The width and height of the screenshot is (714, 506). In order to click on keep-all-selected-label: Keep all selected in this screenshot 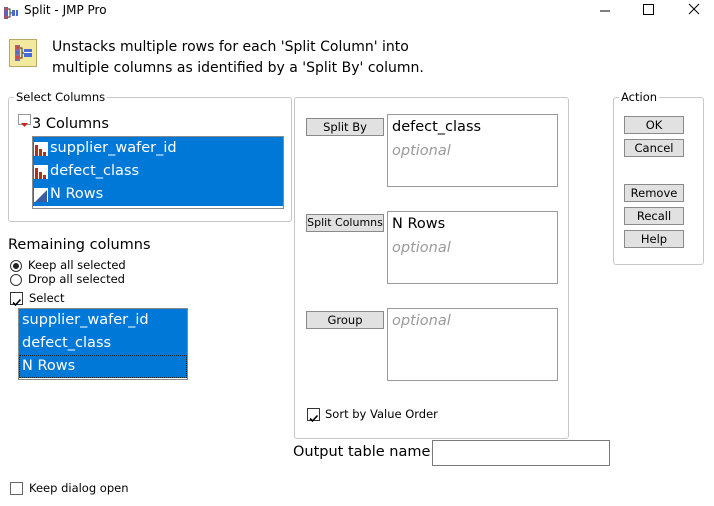, I will do `click(77, 265)`.